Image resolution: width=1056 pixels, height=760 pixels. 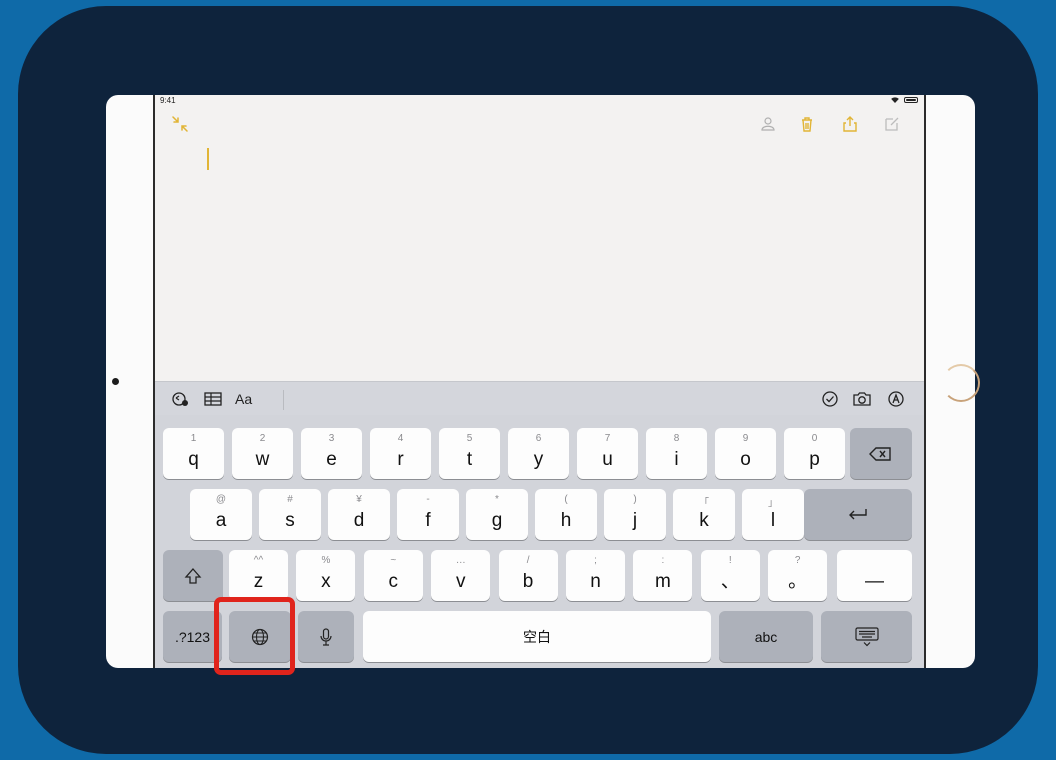 What do you see at coordinates (213, 399) in the screenshot?
I see `table-icon` at bounding box center [213, 399].